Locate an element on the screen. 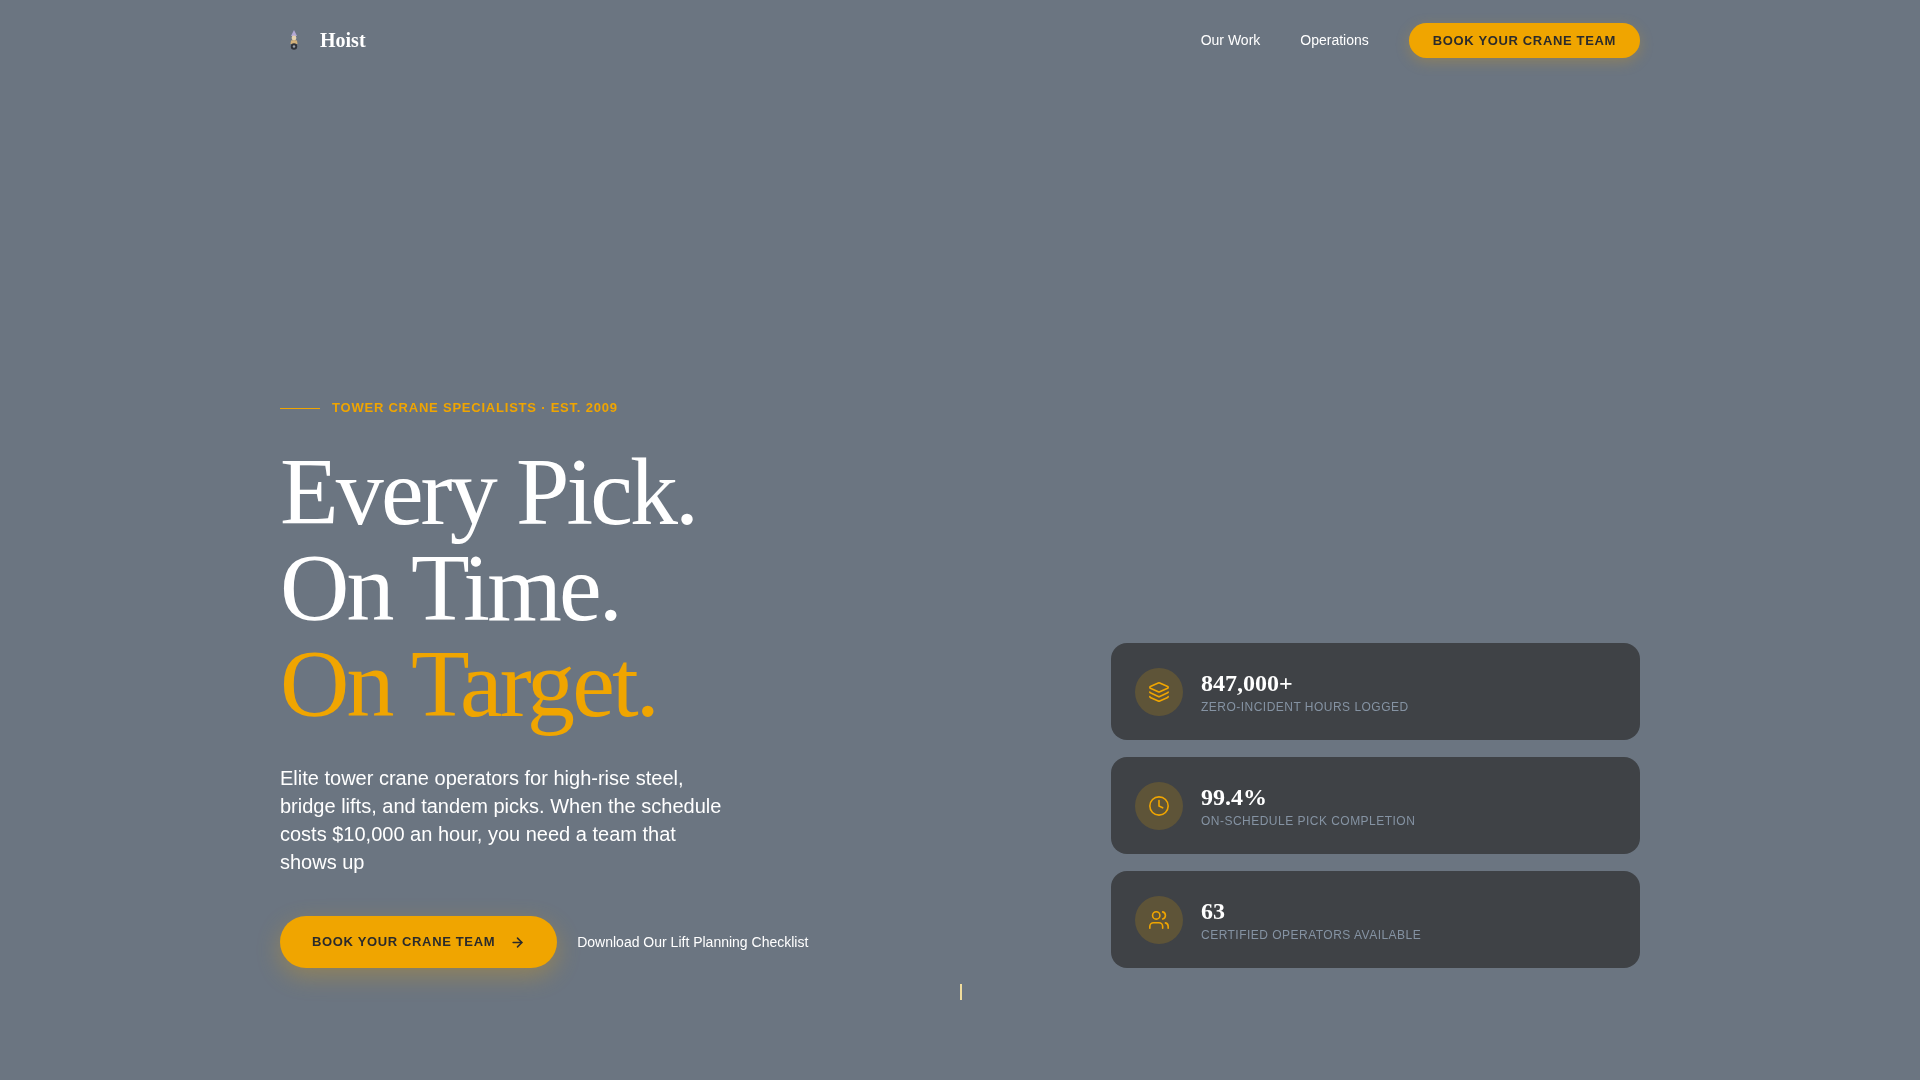  nav-link: Operations is located at coordinates (1334, 40).